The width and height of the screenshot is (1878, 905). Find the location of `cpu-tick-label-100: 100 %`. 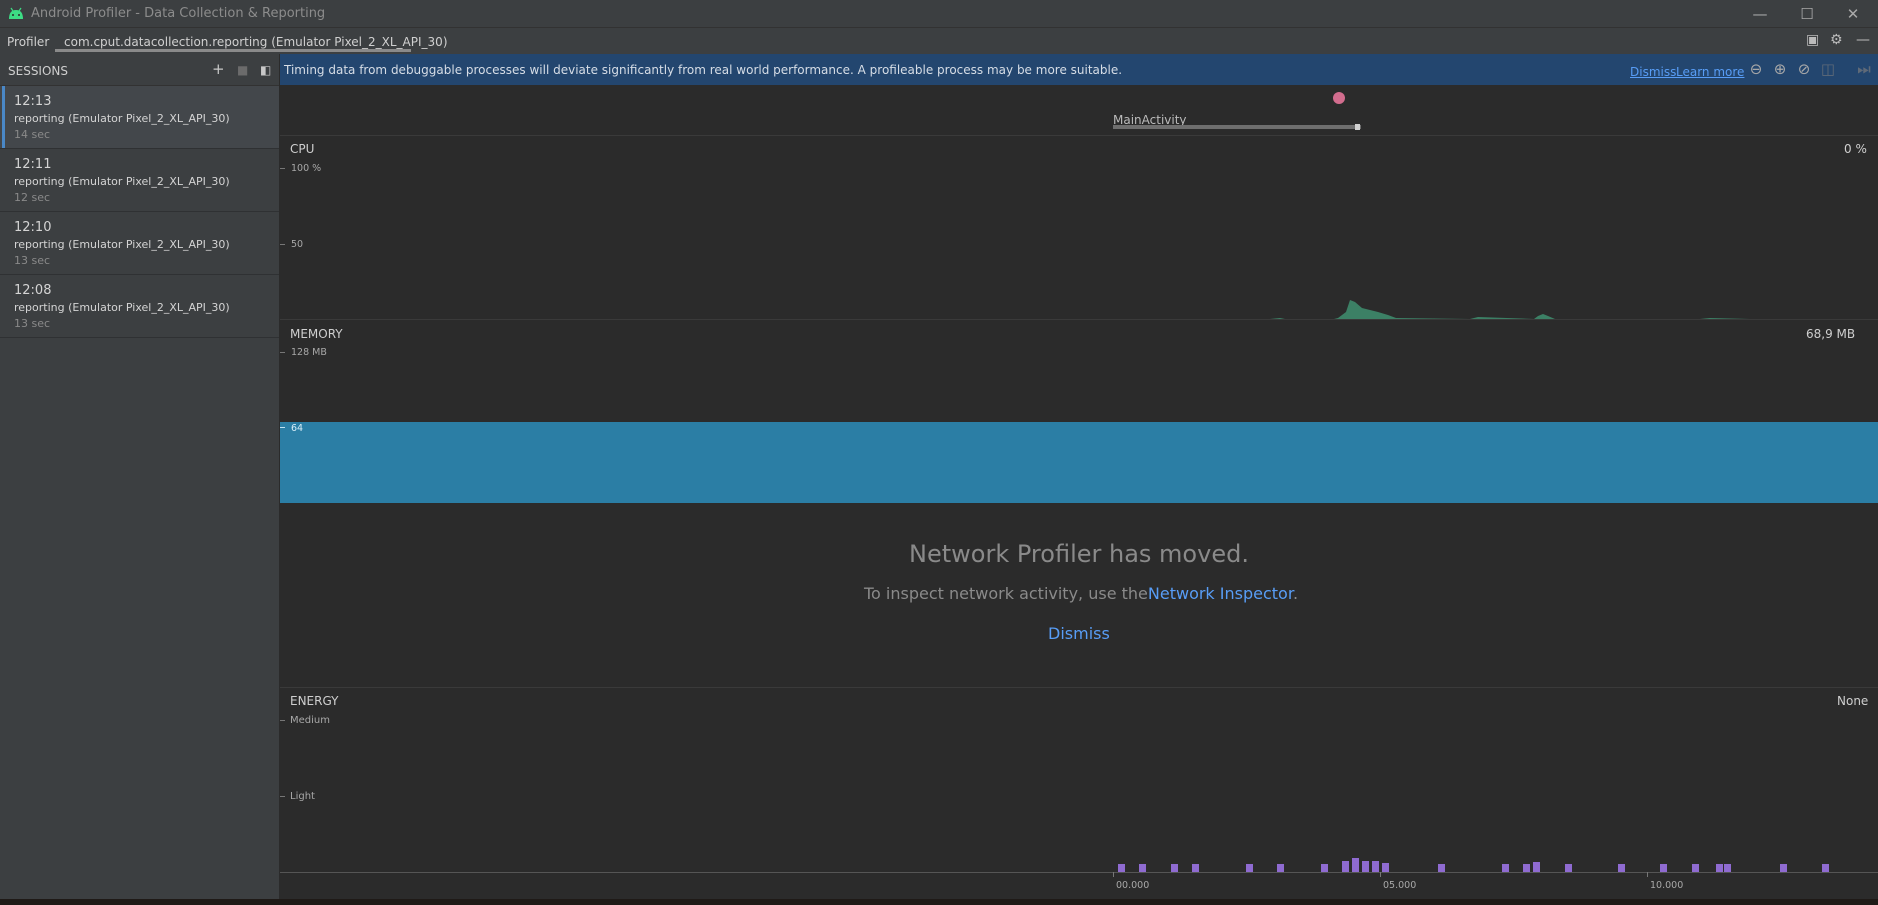

cpu-tick-label-100: 100 % is located at coordinates (306, 168).